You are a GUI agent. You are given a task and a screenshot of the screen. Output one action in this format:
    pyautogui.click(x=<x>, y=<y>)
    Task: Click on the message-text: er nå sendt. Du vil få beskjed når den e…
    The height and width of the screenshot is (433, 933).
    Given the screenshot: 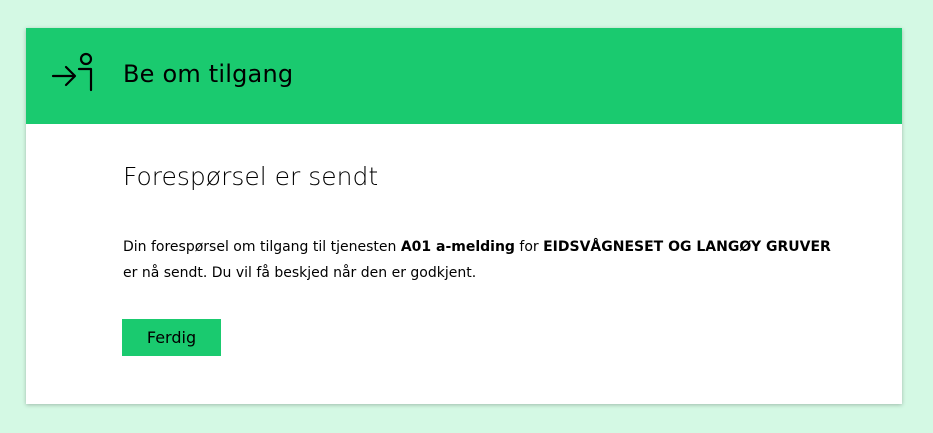 What is the action you would take?
    pyautogui.click(x=300, y=273)
    